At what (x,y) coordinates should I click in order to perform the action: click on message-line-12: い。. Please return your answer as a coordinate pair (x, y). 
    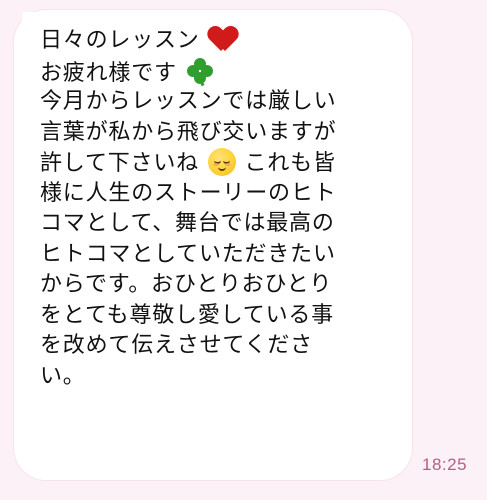
    Looking at the image, I should click on (63, 376).